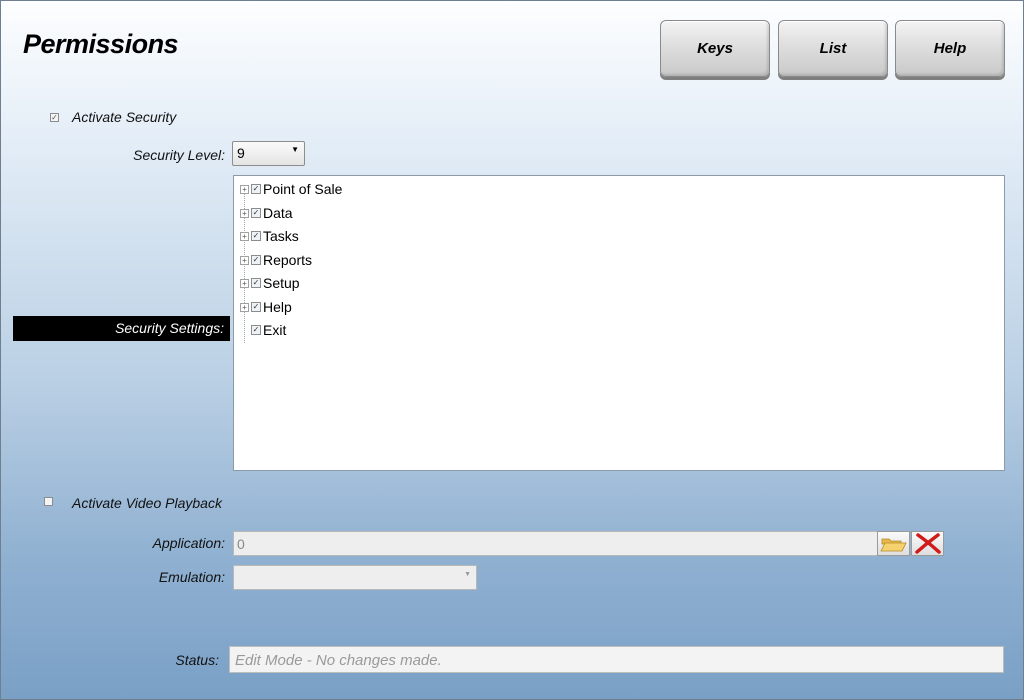  Describe the element at coordinates (715, 48) in the screenshot. I see `keys-button: Keys` at that location.